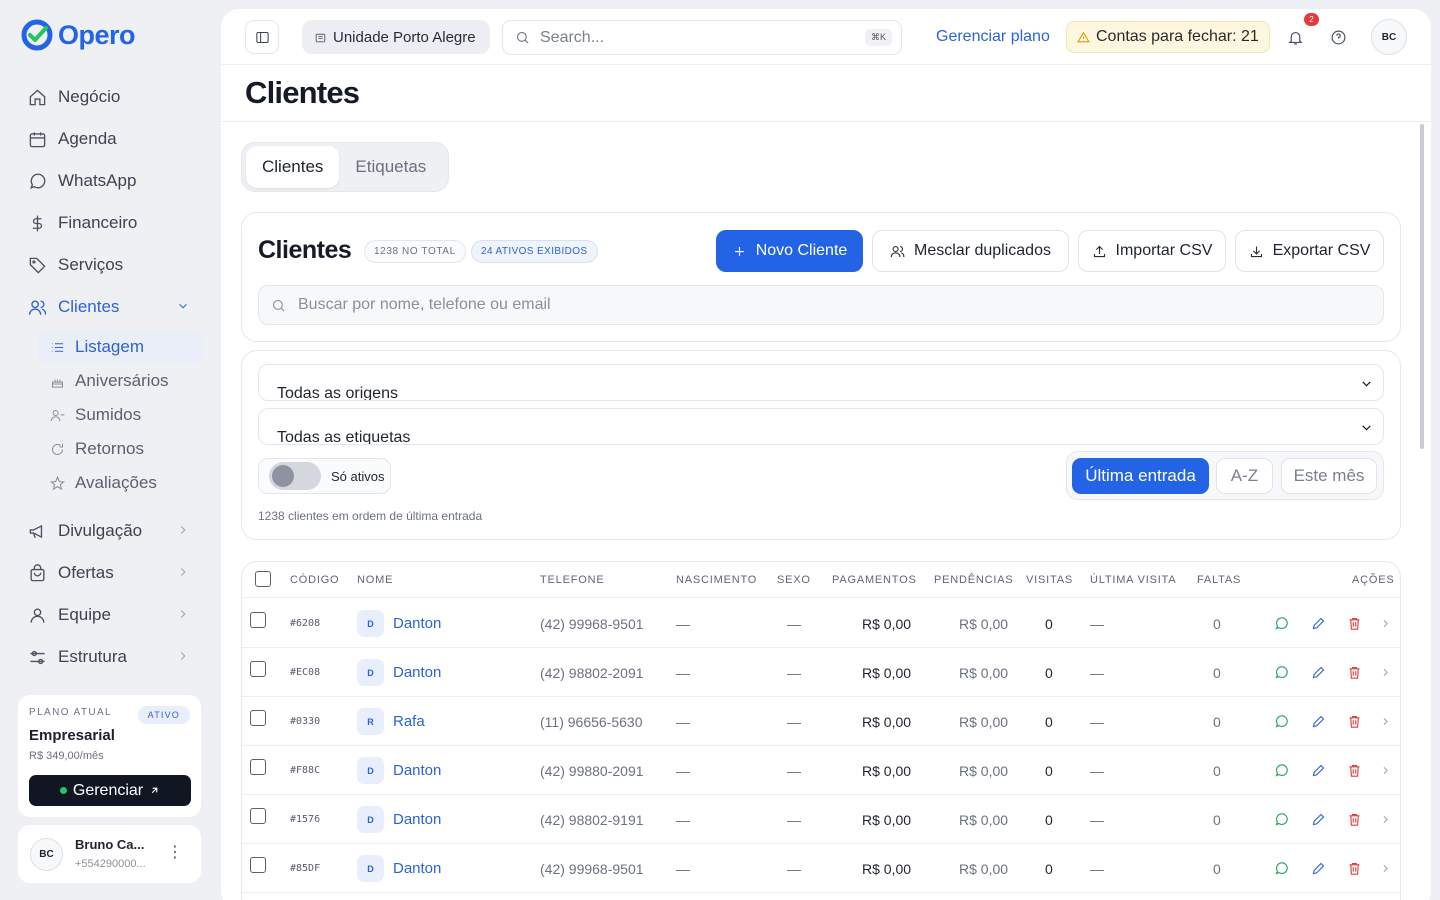 The height and width of the screenshot is (900, 1440). What do you see at coordinates (154, 790) in the screenshot?
I see `external-arrow-icon` at bounding box center [154, 790].